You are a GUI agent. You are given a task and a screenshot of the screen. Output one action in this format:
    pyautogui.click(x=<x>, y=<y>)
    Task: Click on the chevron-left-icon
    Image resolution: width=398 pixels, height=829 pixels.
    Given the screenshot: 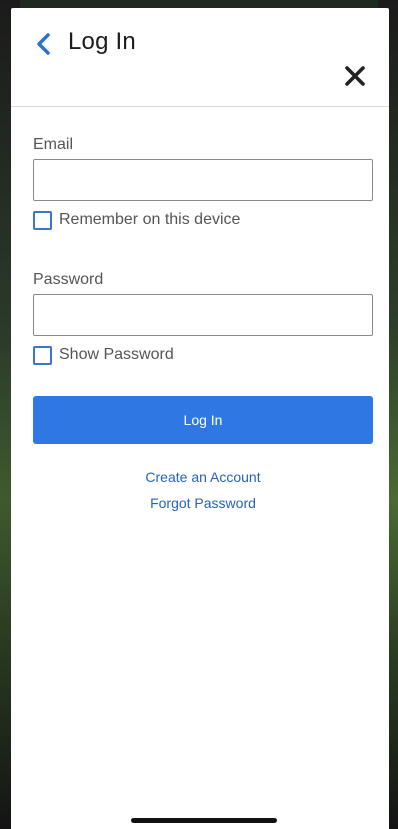 What is the action you would take?
    pyautogui.click(x=43, y=44)
    